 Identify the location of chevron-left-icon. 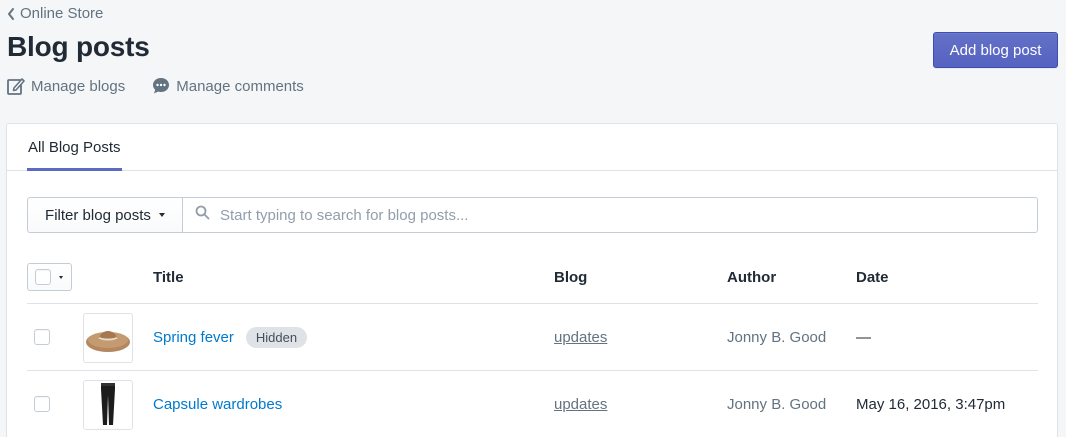
(11, 14).